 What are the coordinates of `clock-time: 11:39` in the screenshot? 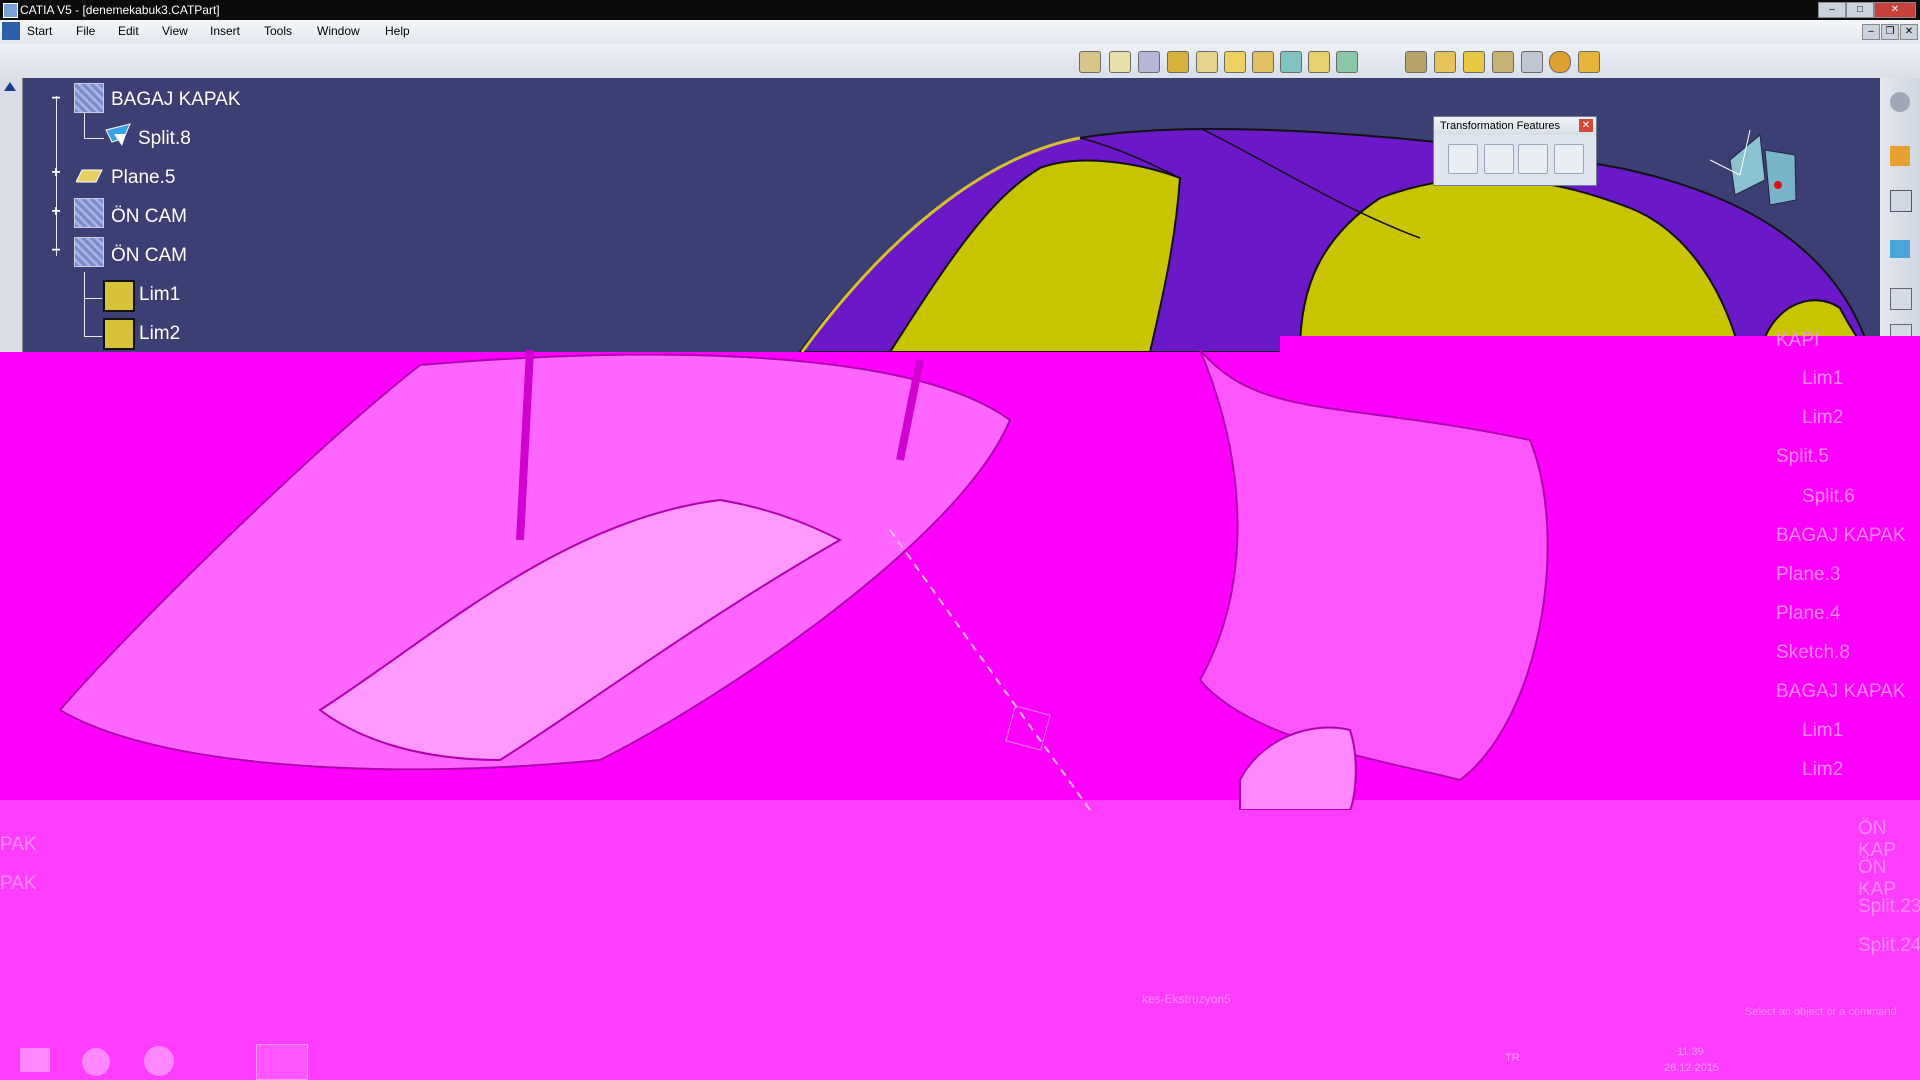 It's located at (1690, 1052).